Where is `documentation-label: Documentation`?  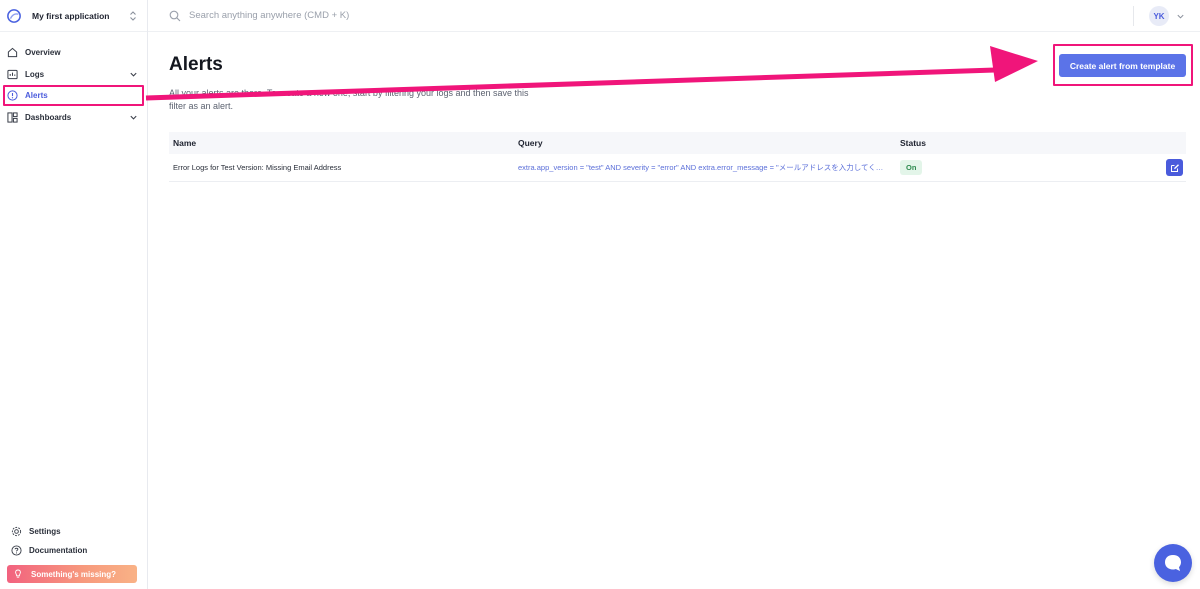 documentation-label: Documentation is located at coordinates (58, 550).